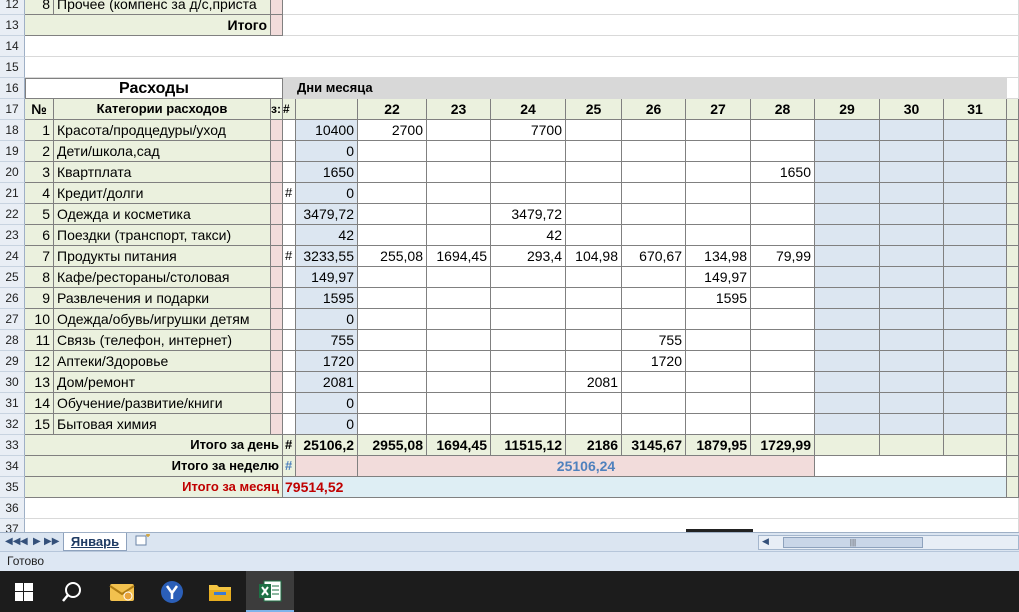 The height and width of the screenshot is (612, 1019). What do you see at coordinates (154, 445) in the screenshot?
I see `day-total-label: Итого за день` at bounding box center [154, 445].